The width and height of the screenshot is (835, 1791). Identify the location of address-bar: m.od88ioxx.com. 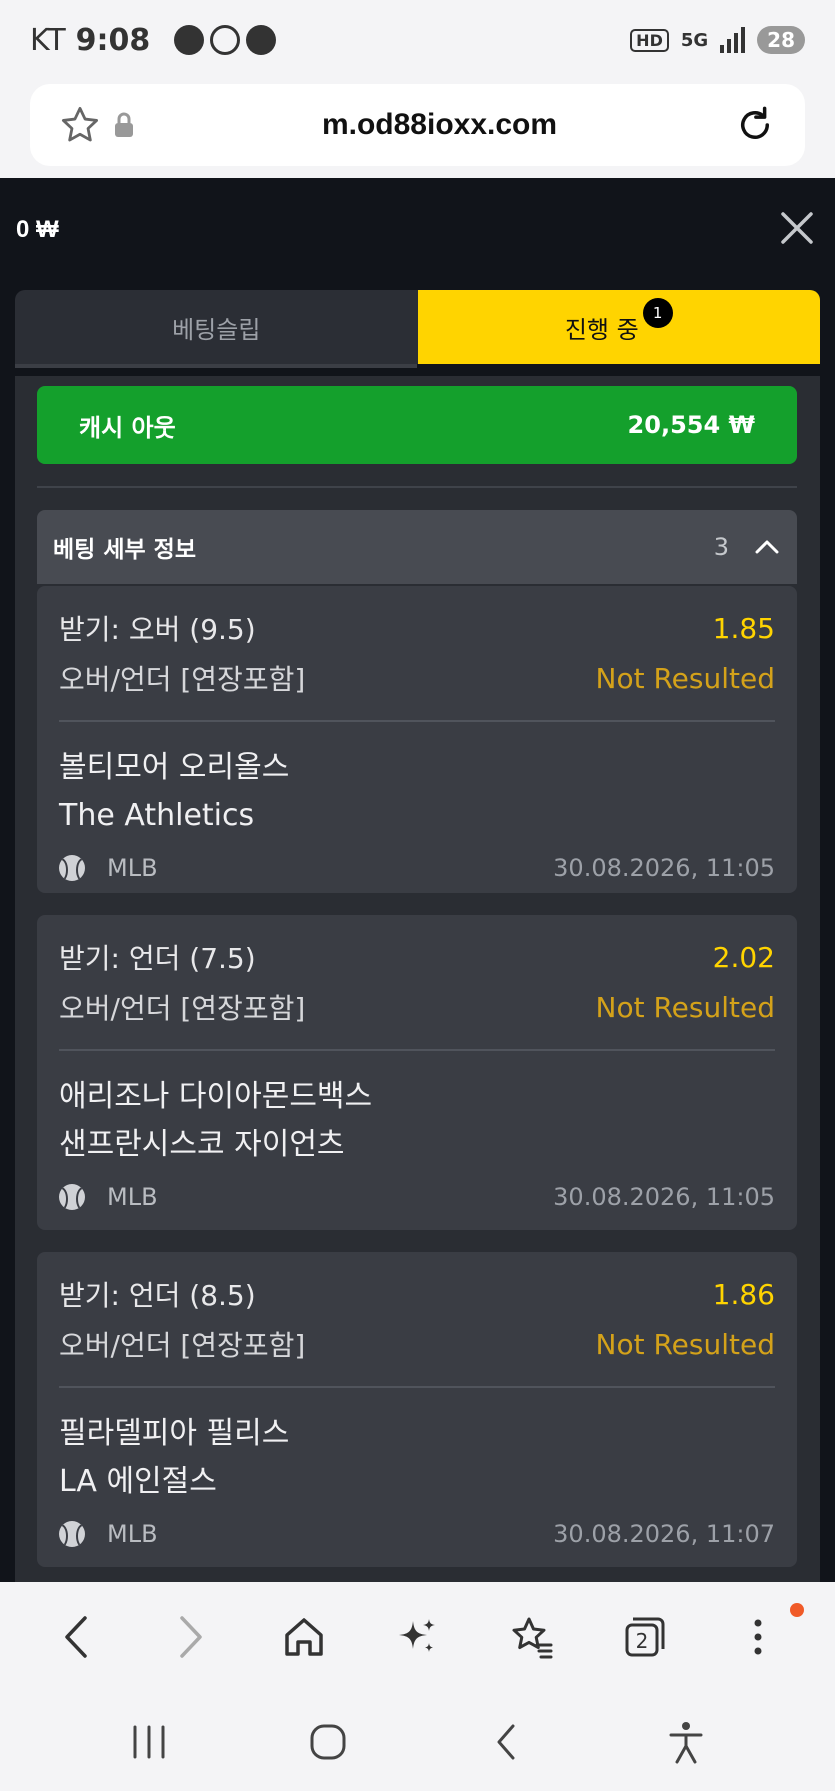
(417, 125).